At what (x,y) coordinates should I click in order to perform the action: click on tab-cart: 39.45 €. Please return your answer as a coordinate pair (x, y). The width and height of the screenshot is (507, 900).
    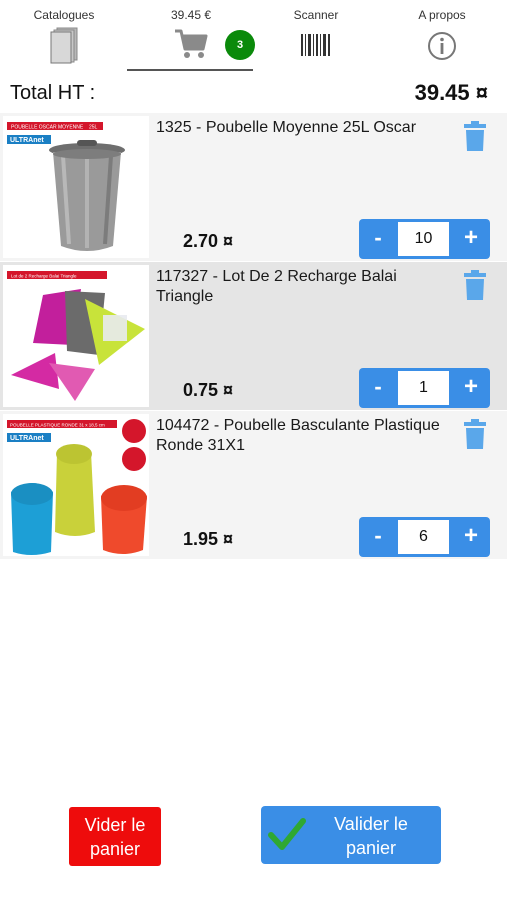
    Looking at the image, I should click on (191, 36).